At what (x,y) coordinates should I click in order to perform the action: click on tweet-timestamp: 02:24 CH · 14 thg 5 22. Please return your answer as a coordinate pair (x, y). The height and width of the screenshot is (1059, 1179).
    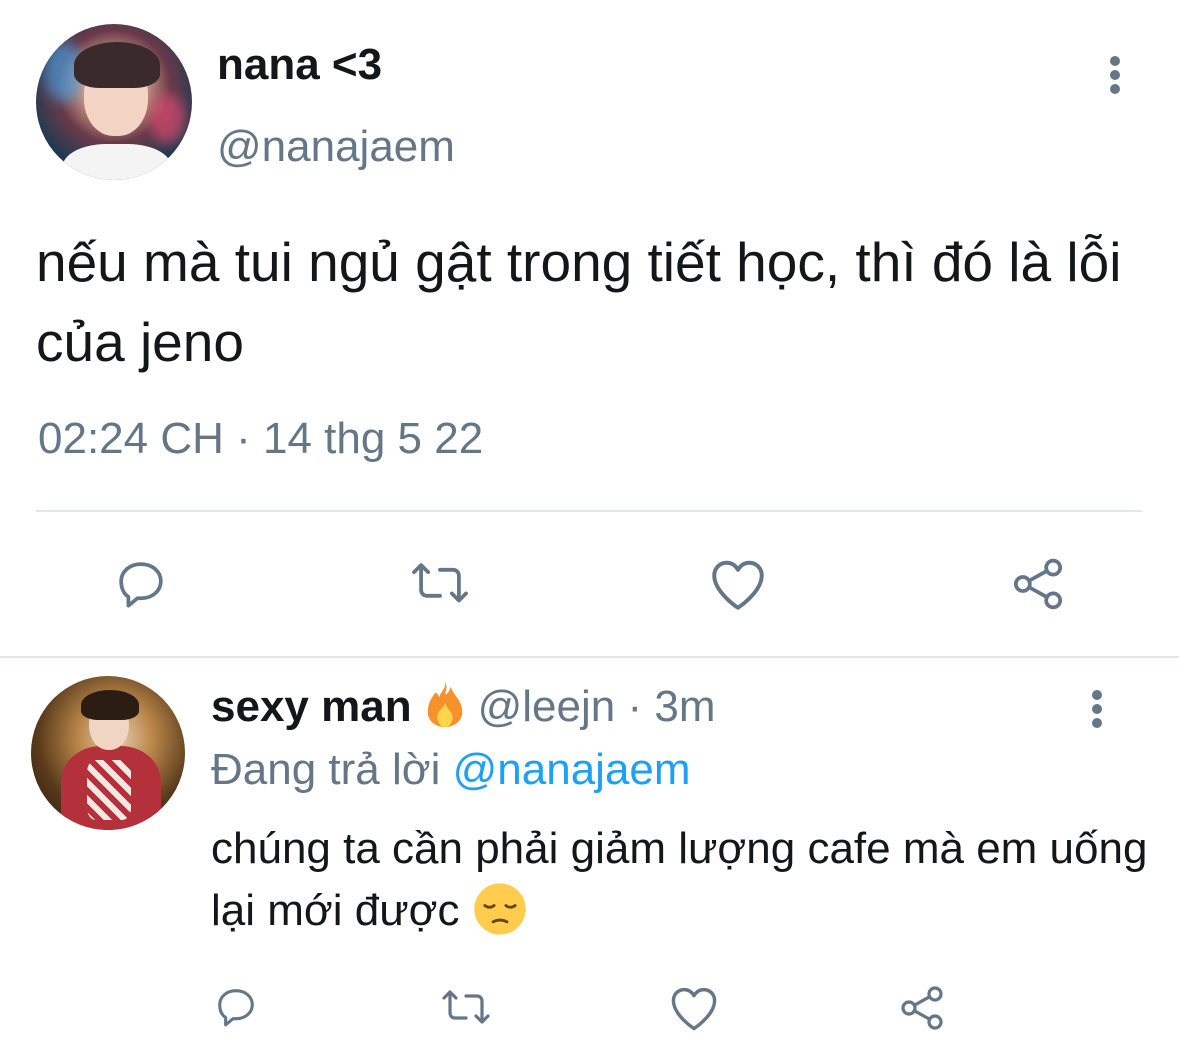
    Looking at the image, I should click on (260, 439).